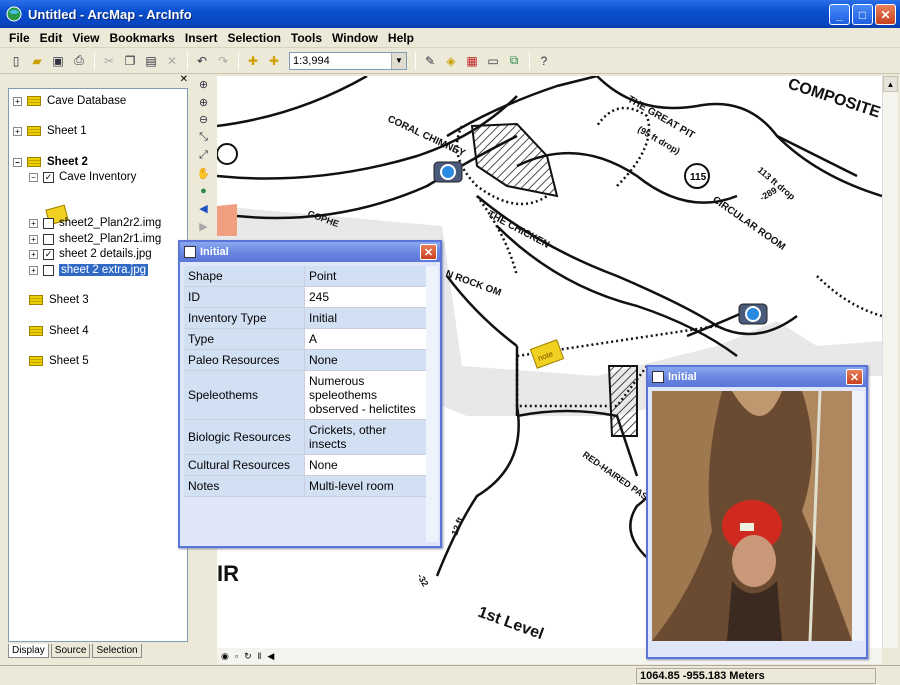 The image size is (900, 685). I want to click on note-marker-icon: note, so click(547, 354).